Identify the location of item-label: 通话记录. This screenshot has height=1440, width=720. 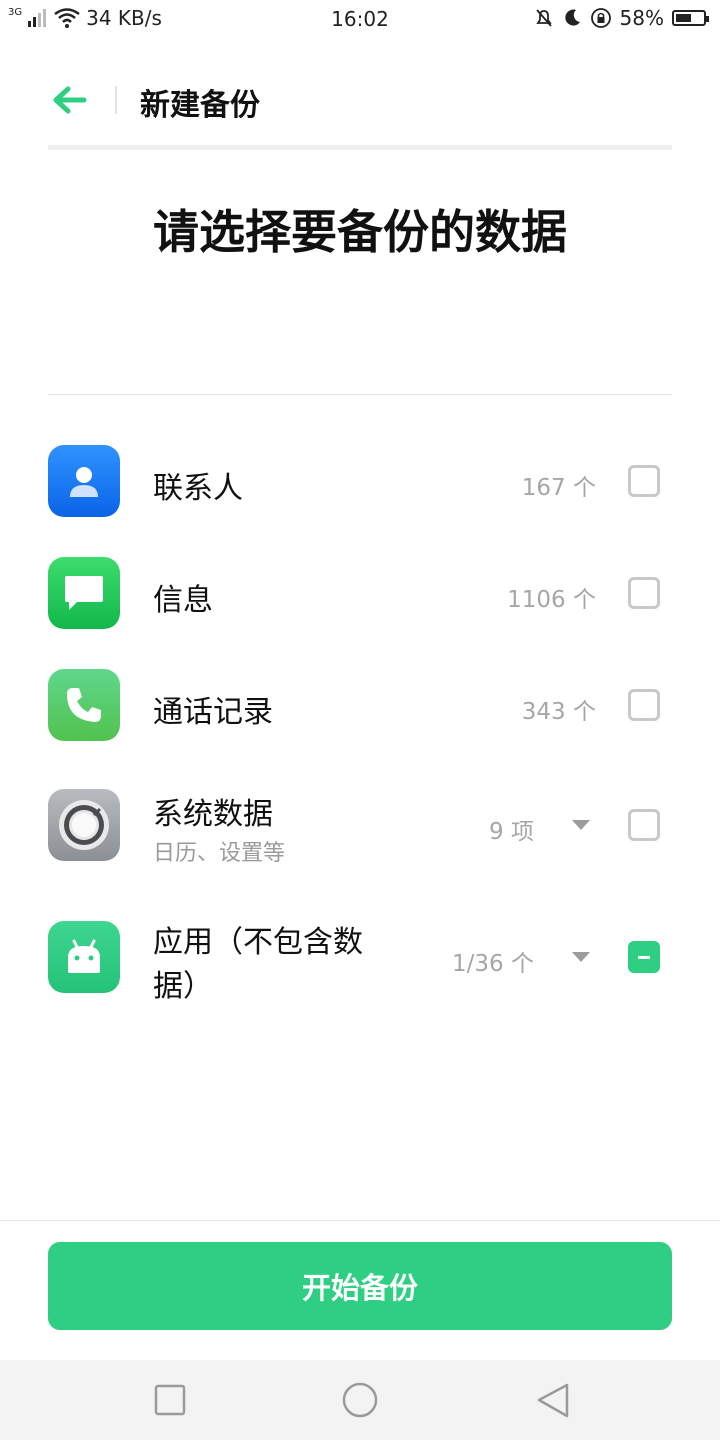
(213, 712).